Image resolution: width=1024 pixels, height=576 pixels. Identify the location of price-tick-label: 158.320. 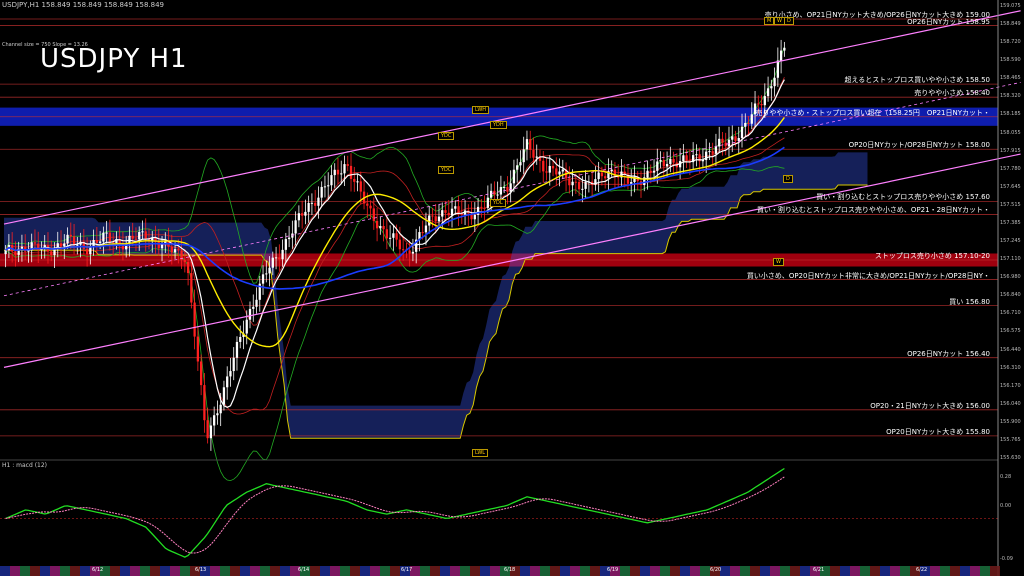
(1010, 96).